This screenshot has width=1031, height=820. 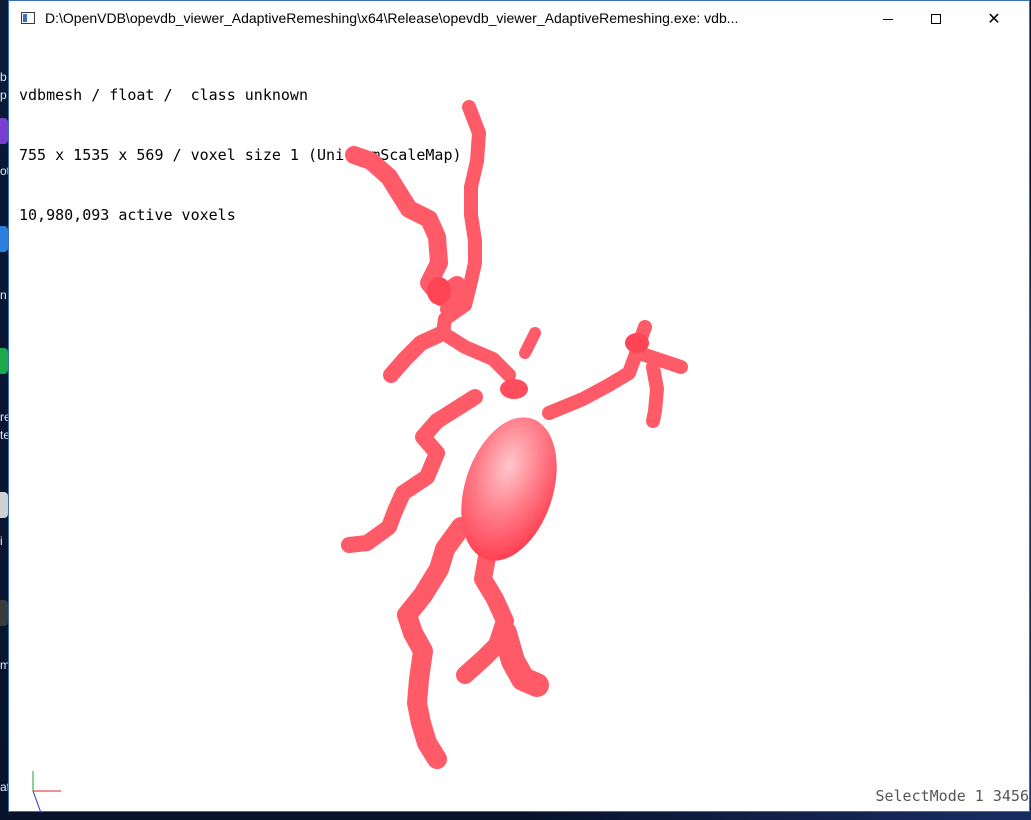 What do you see at coordinates (3, 77) in the screenshot?
I see `desktop-label: b` at bounding box center [3, 77].